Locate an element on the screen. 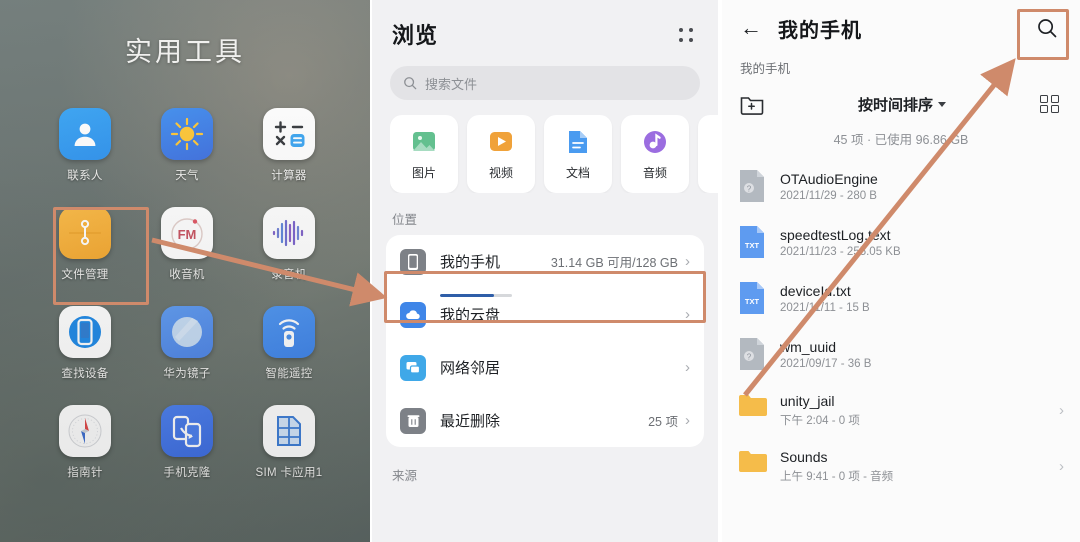 The width and height of the screenshot is (1080, 542). app-label: 华为镜子 is located at coordinates (187, 374).